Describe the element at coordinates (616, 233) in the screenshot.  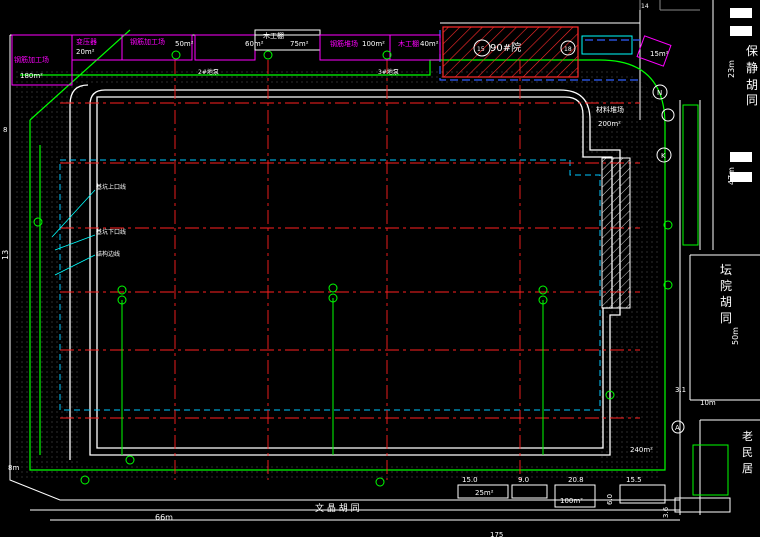
I see `storage-hatched` at that location.